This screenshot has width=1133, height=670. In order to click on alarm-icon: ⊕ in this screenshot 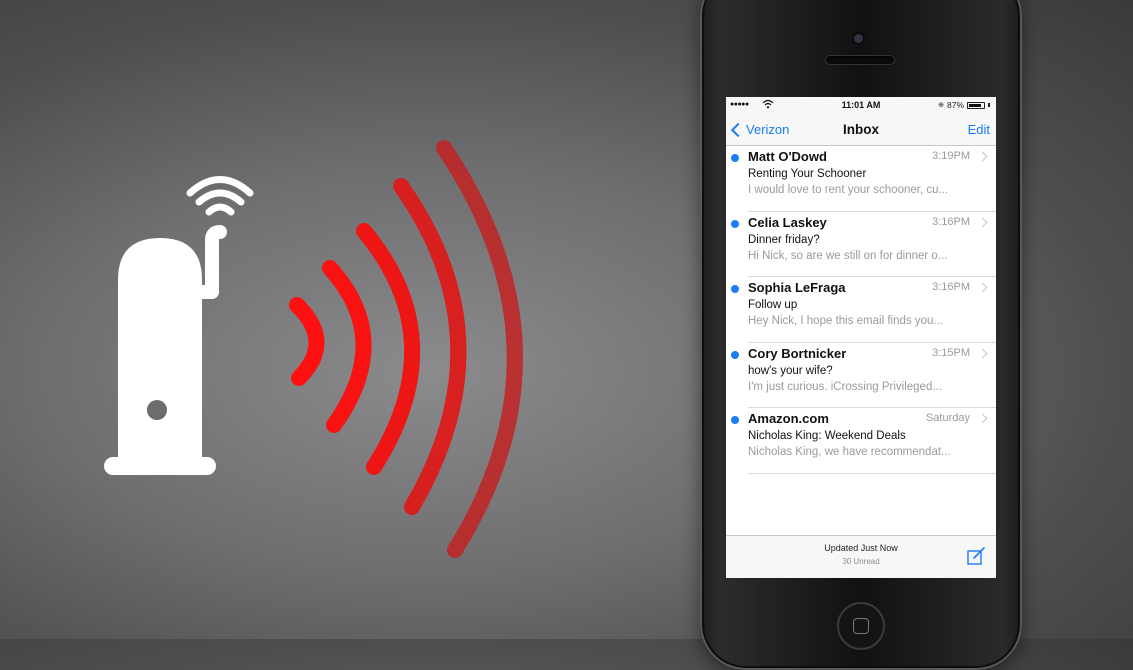, I will do `click(941, 105)`.